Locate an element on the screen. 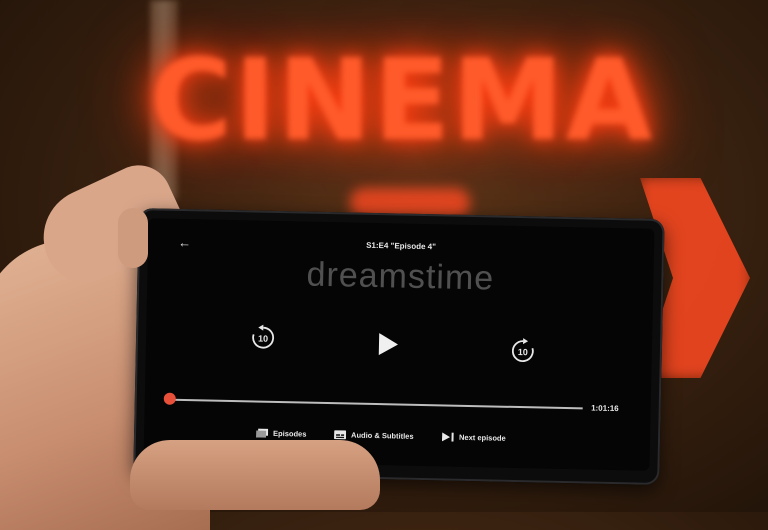 The height and width of the screenshot is (530, 768). rewind-10-icon: 10 is located at coordinates (263, 337).